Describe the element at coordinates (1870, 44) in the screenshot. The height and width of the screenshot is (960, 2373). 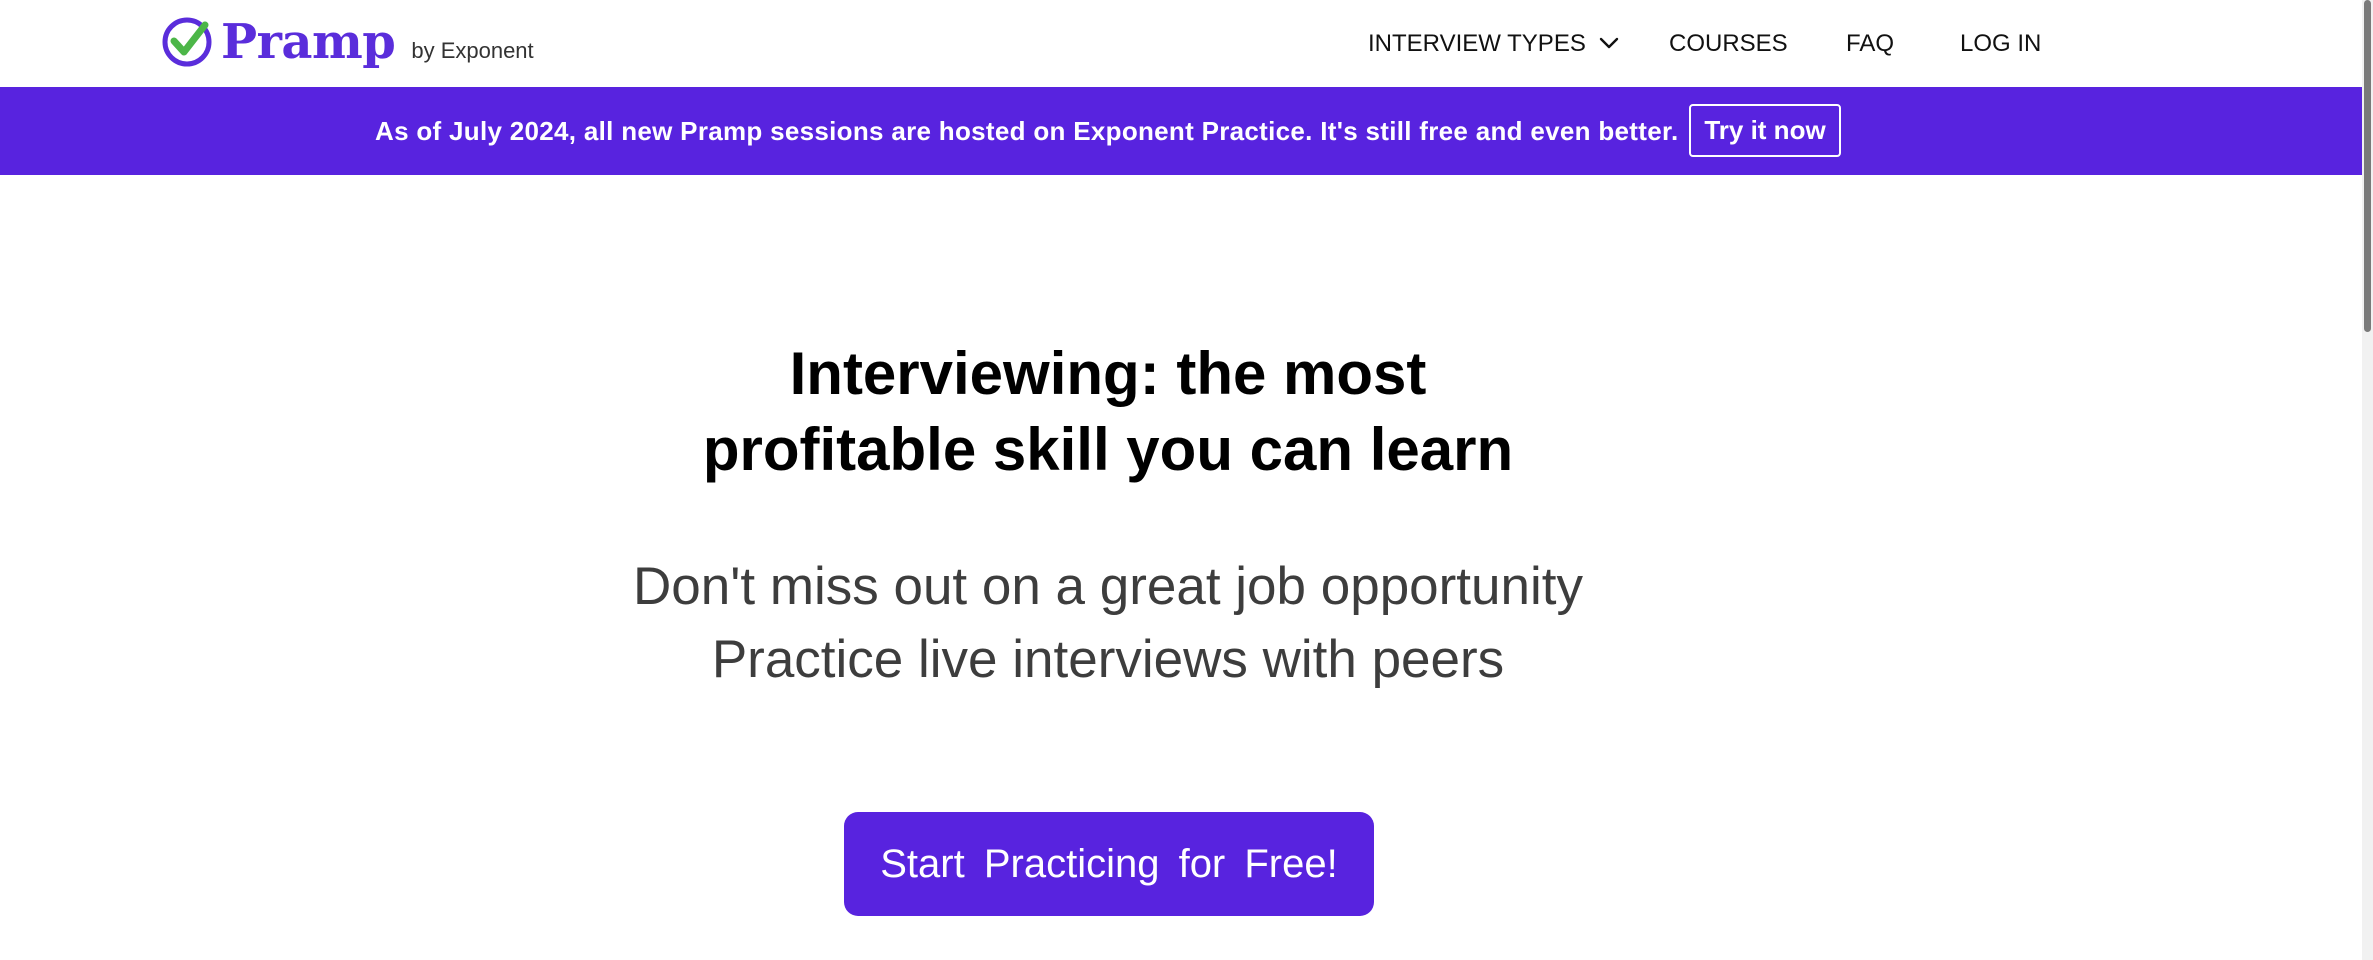
I see `nav-faq: FAQ` at that location.